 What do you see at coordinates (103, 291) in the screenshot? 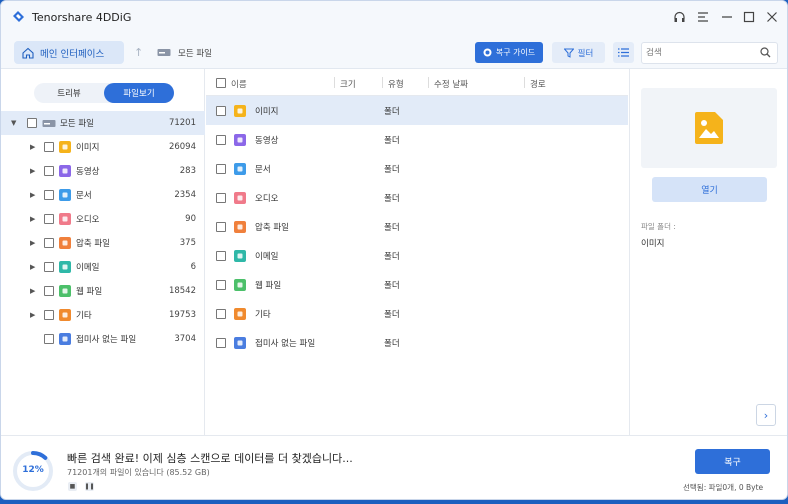
I see `sidebar-item-web: ▶ 웹 파일 18542` at bounding box center [103, 291].